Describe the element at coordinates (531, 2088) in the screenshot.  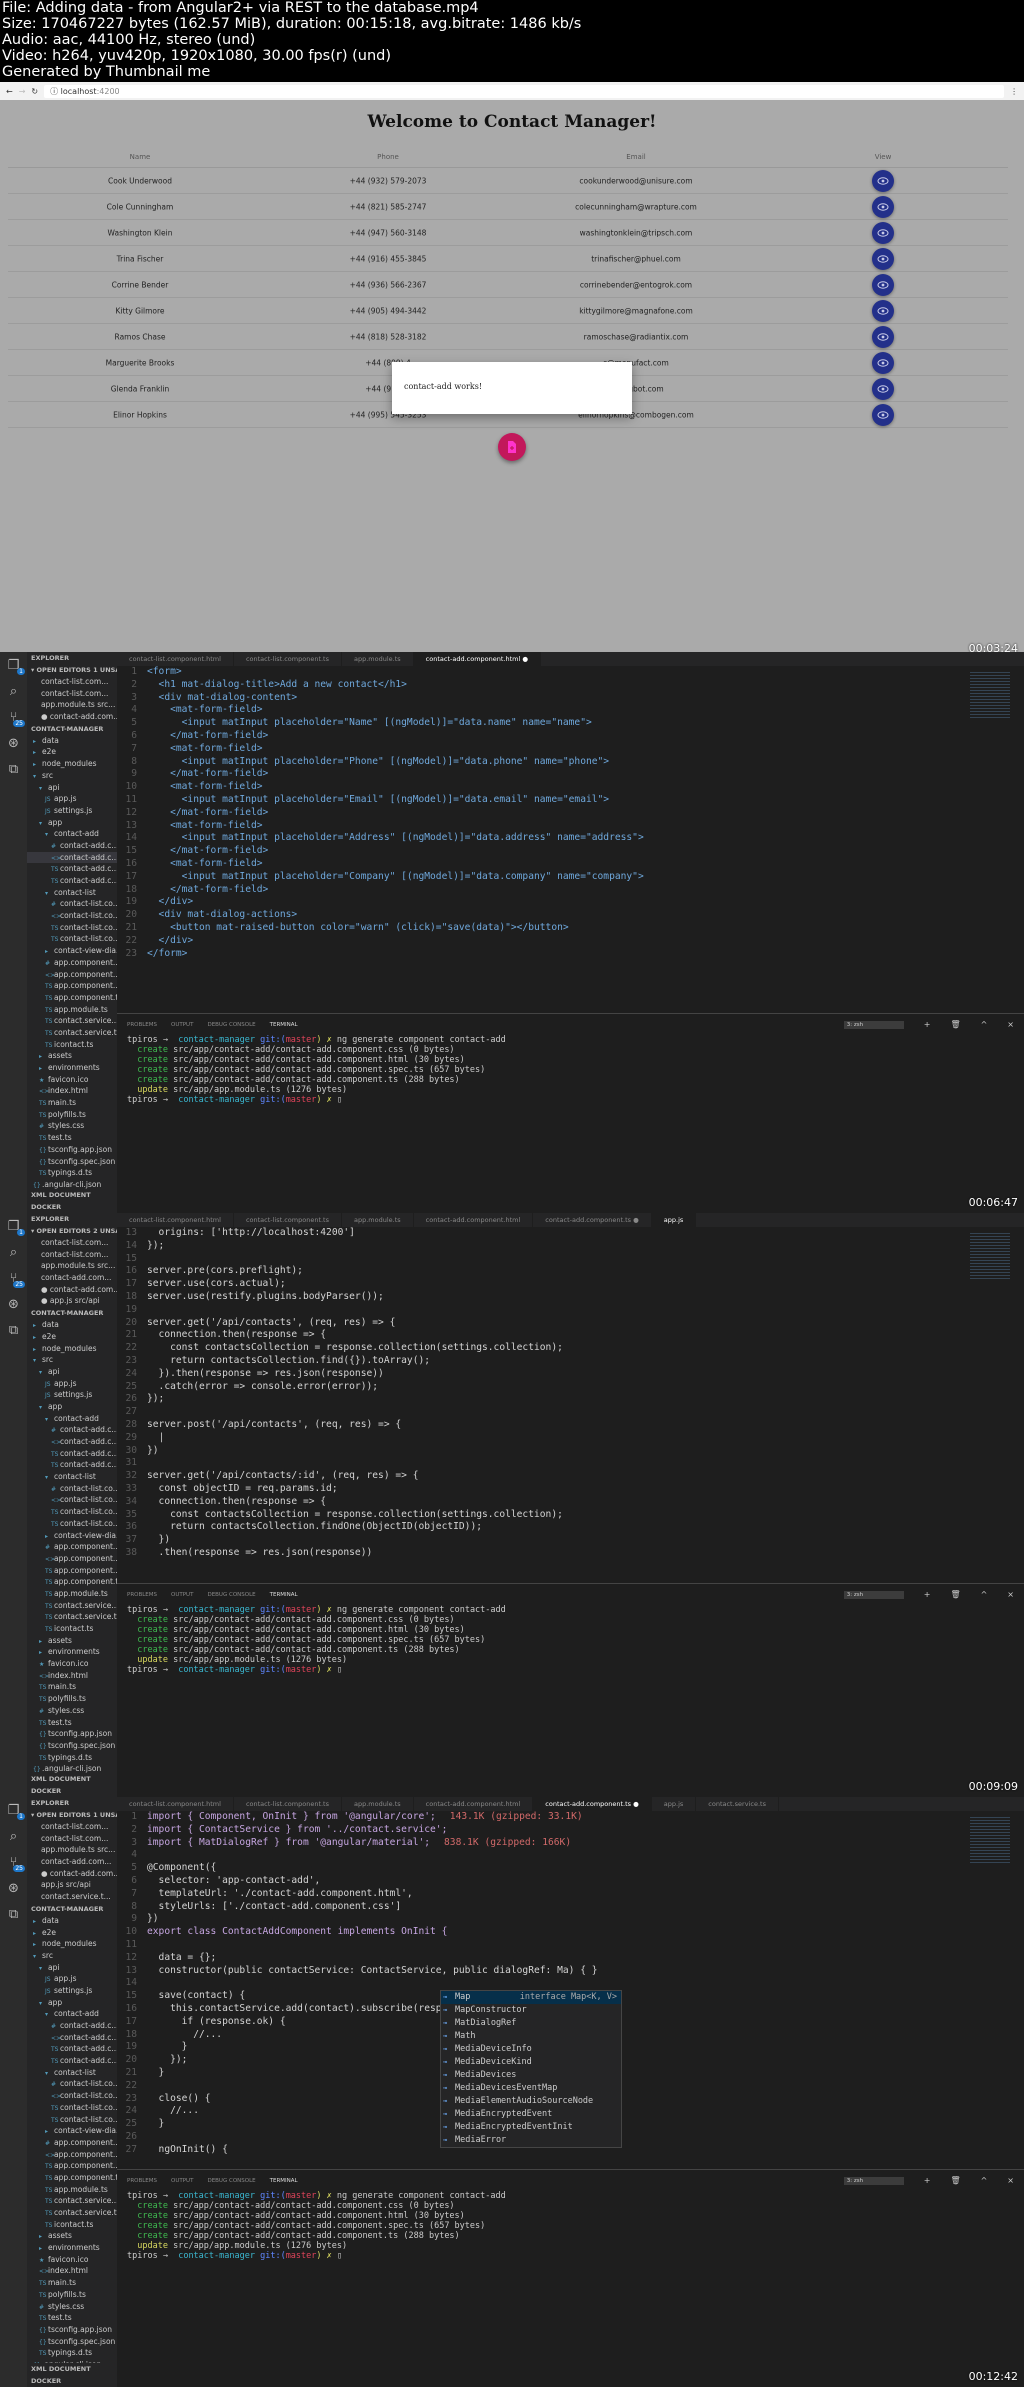
I see `autocomplete-item: ⊸ MediaDevicesEventMap` at that location.